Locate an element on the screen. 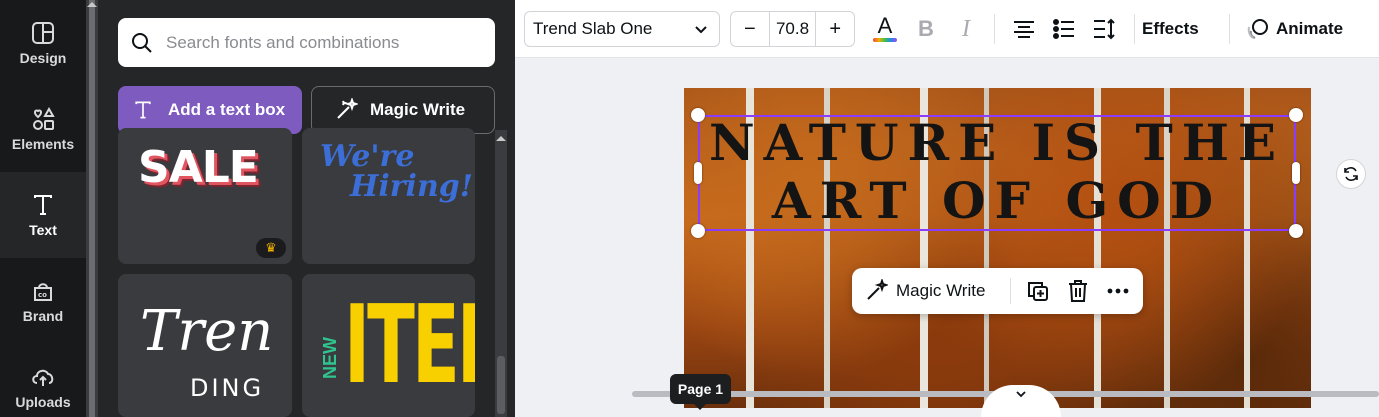 The width and height of the screenshot is (1379, 417). rail-item-design: Design is located at coordinates (43, 43).